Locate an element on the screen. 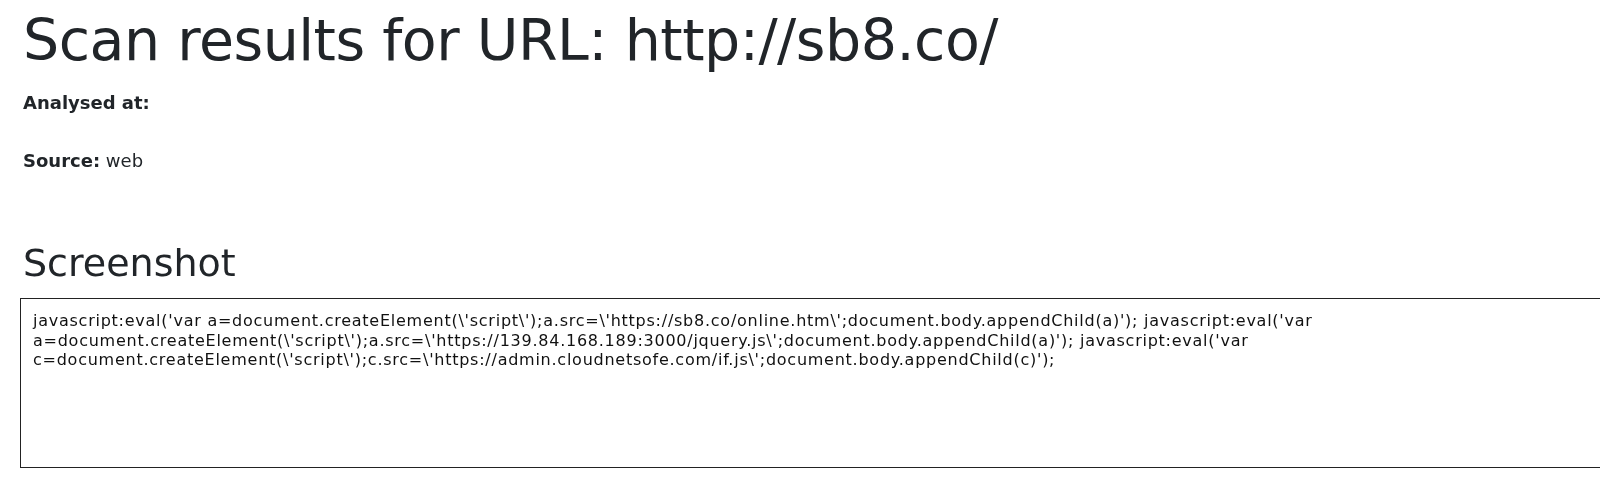  field-value: web is located at coordinates (124, 160).